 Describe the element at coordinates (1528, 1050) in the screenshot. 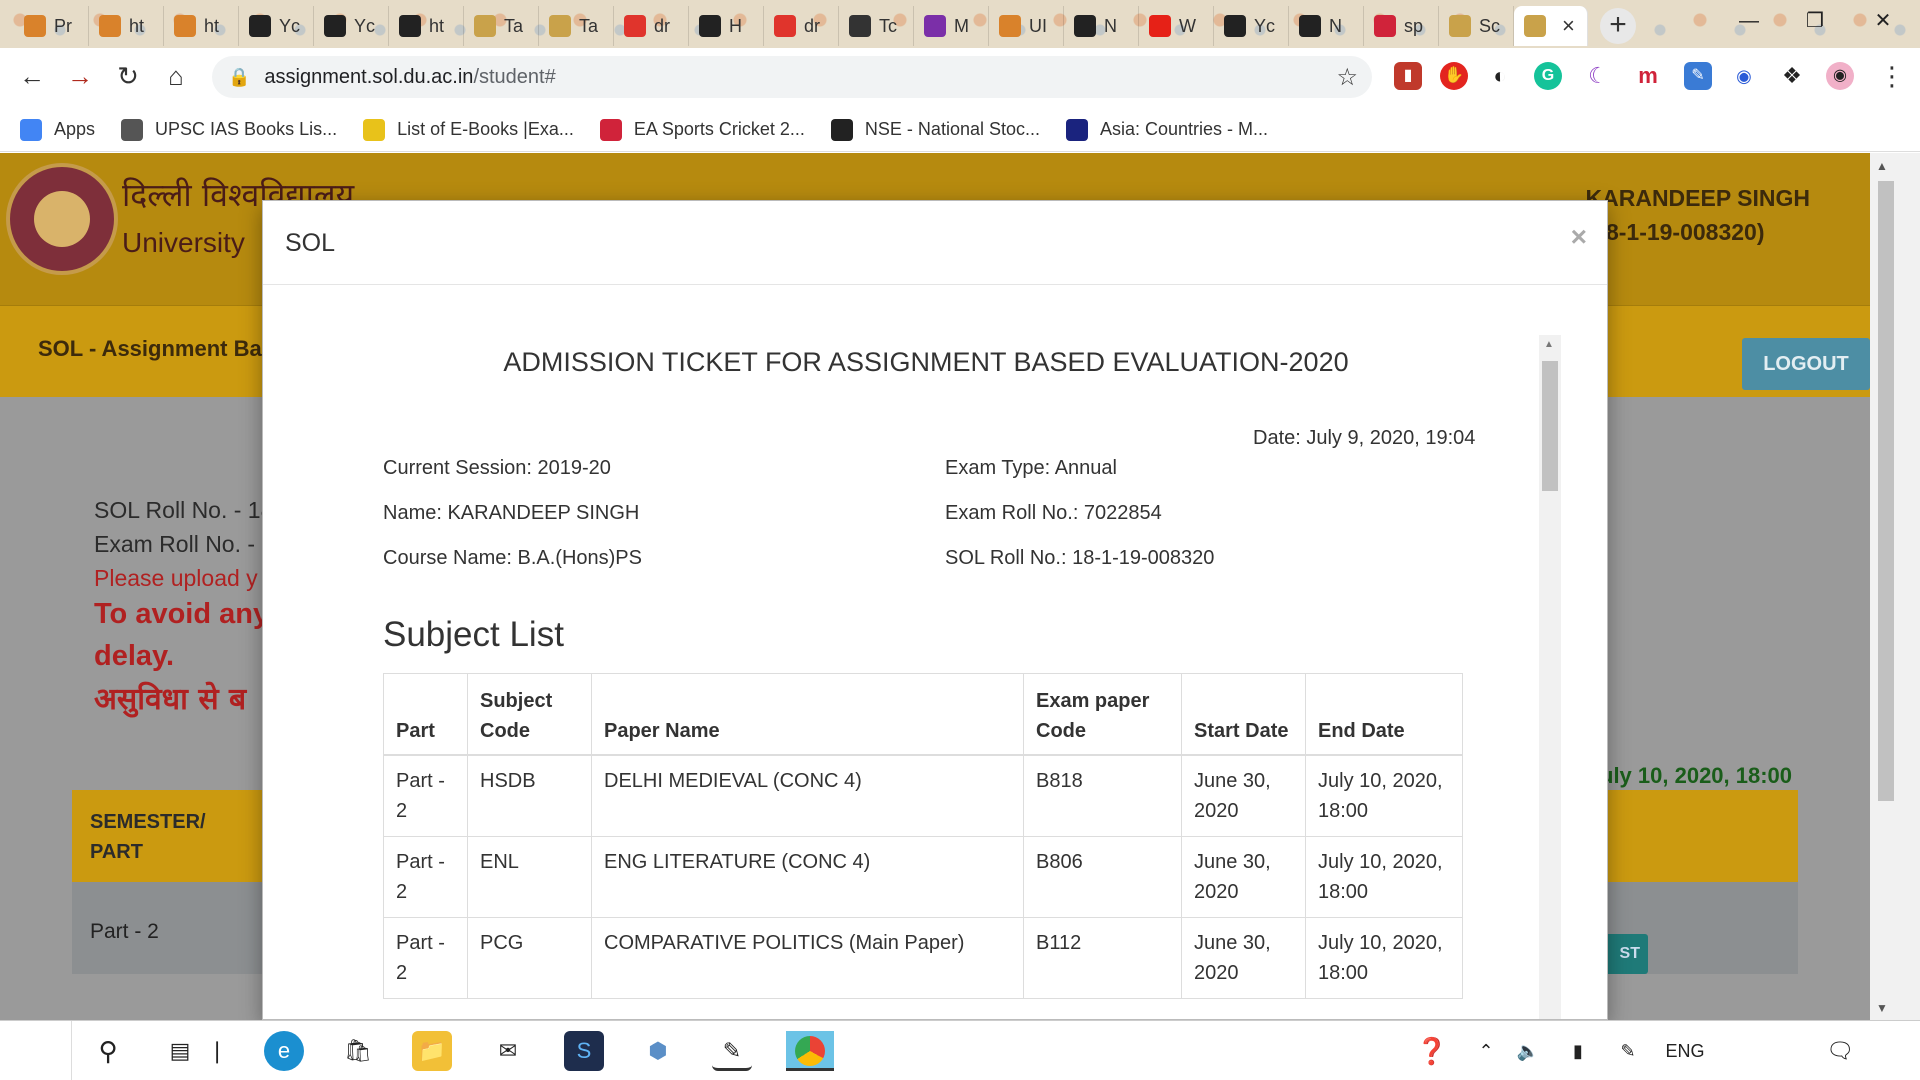

I see `volume-icon: 🔈` at that location.